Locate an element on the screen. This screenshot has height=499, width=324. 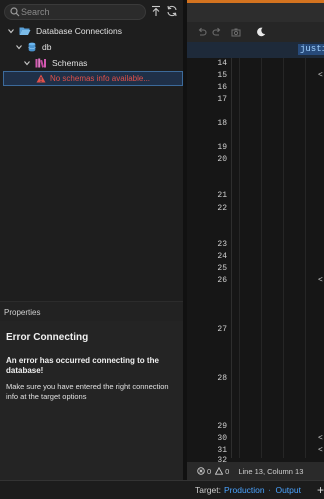
tree-item-database-connections: Database Connections is located at coordinates (64, 31).